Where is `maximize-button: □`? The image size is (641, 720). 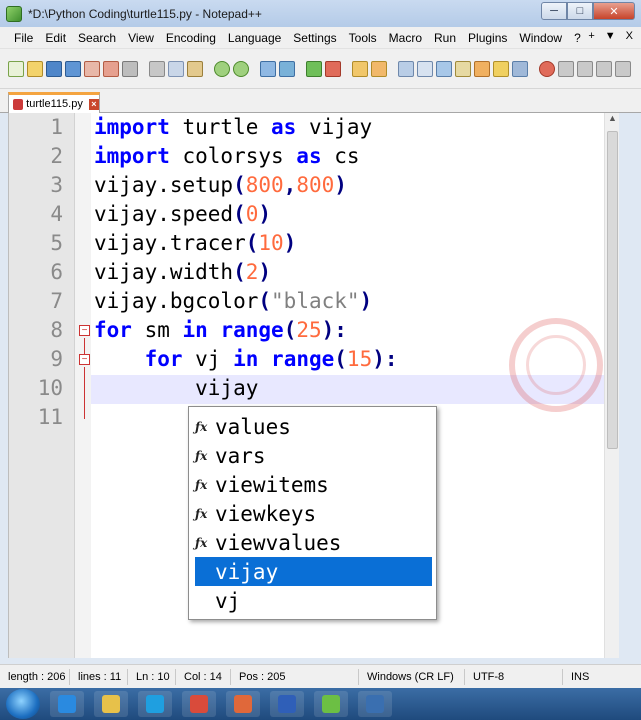 maximize-button: □ is located at coordinates (580, 11).